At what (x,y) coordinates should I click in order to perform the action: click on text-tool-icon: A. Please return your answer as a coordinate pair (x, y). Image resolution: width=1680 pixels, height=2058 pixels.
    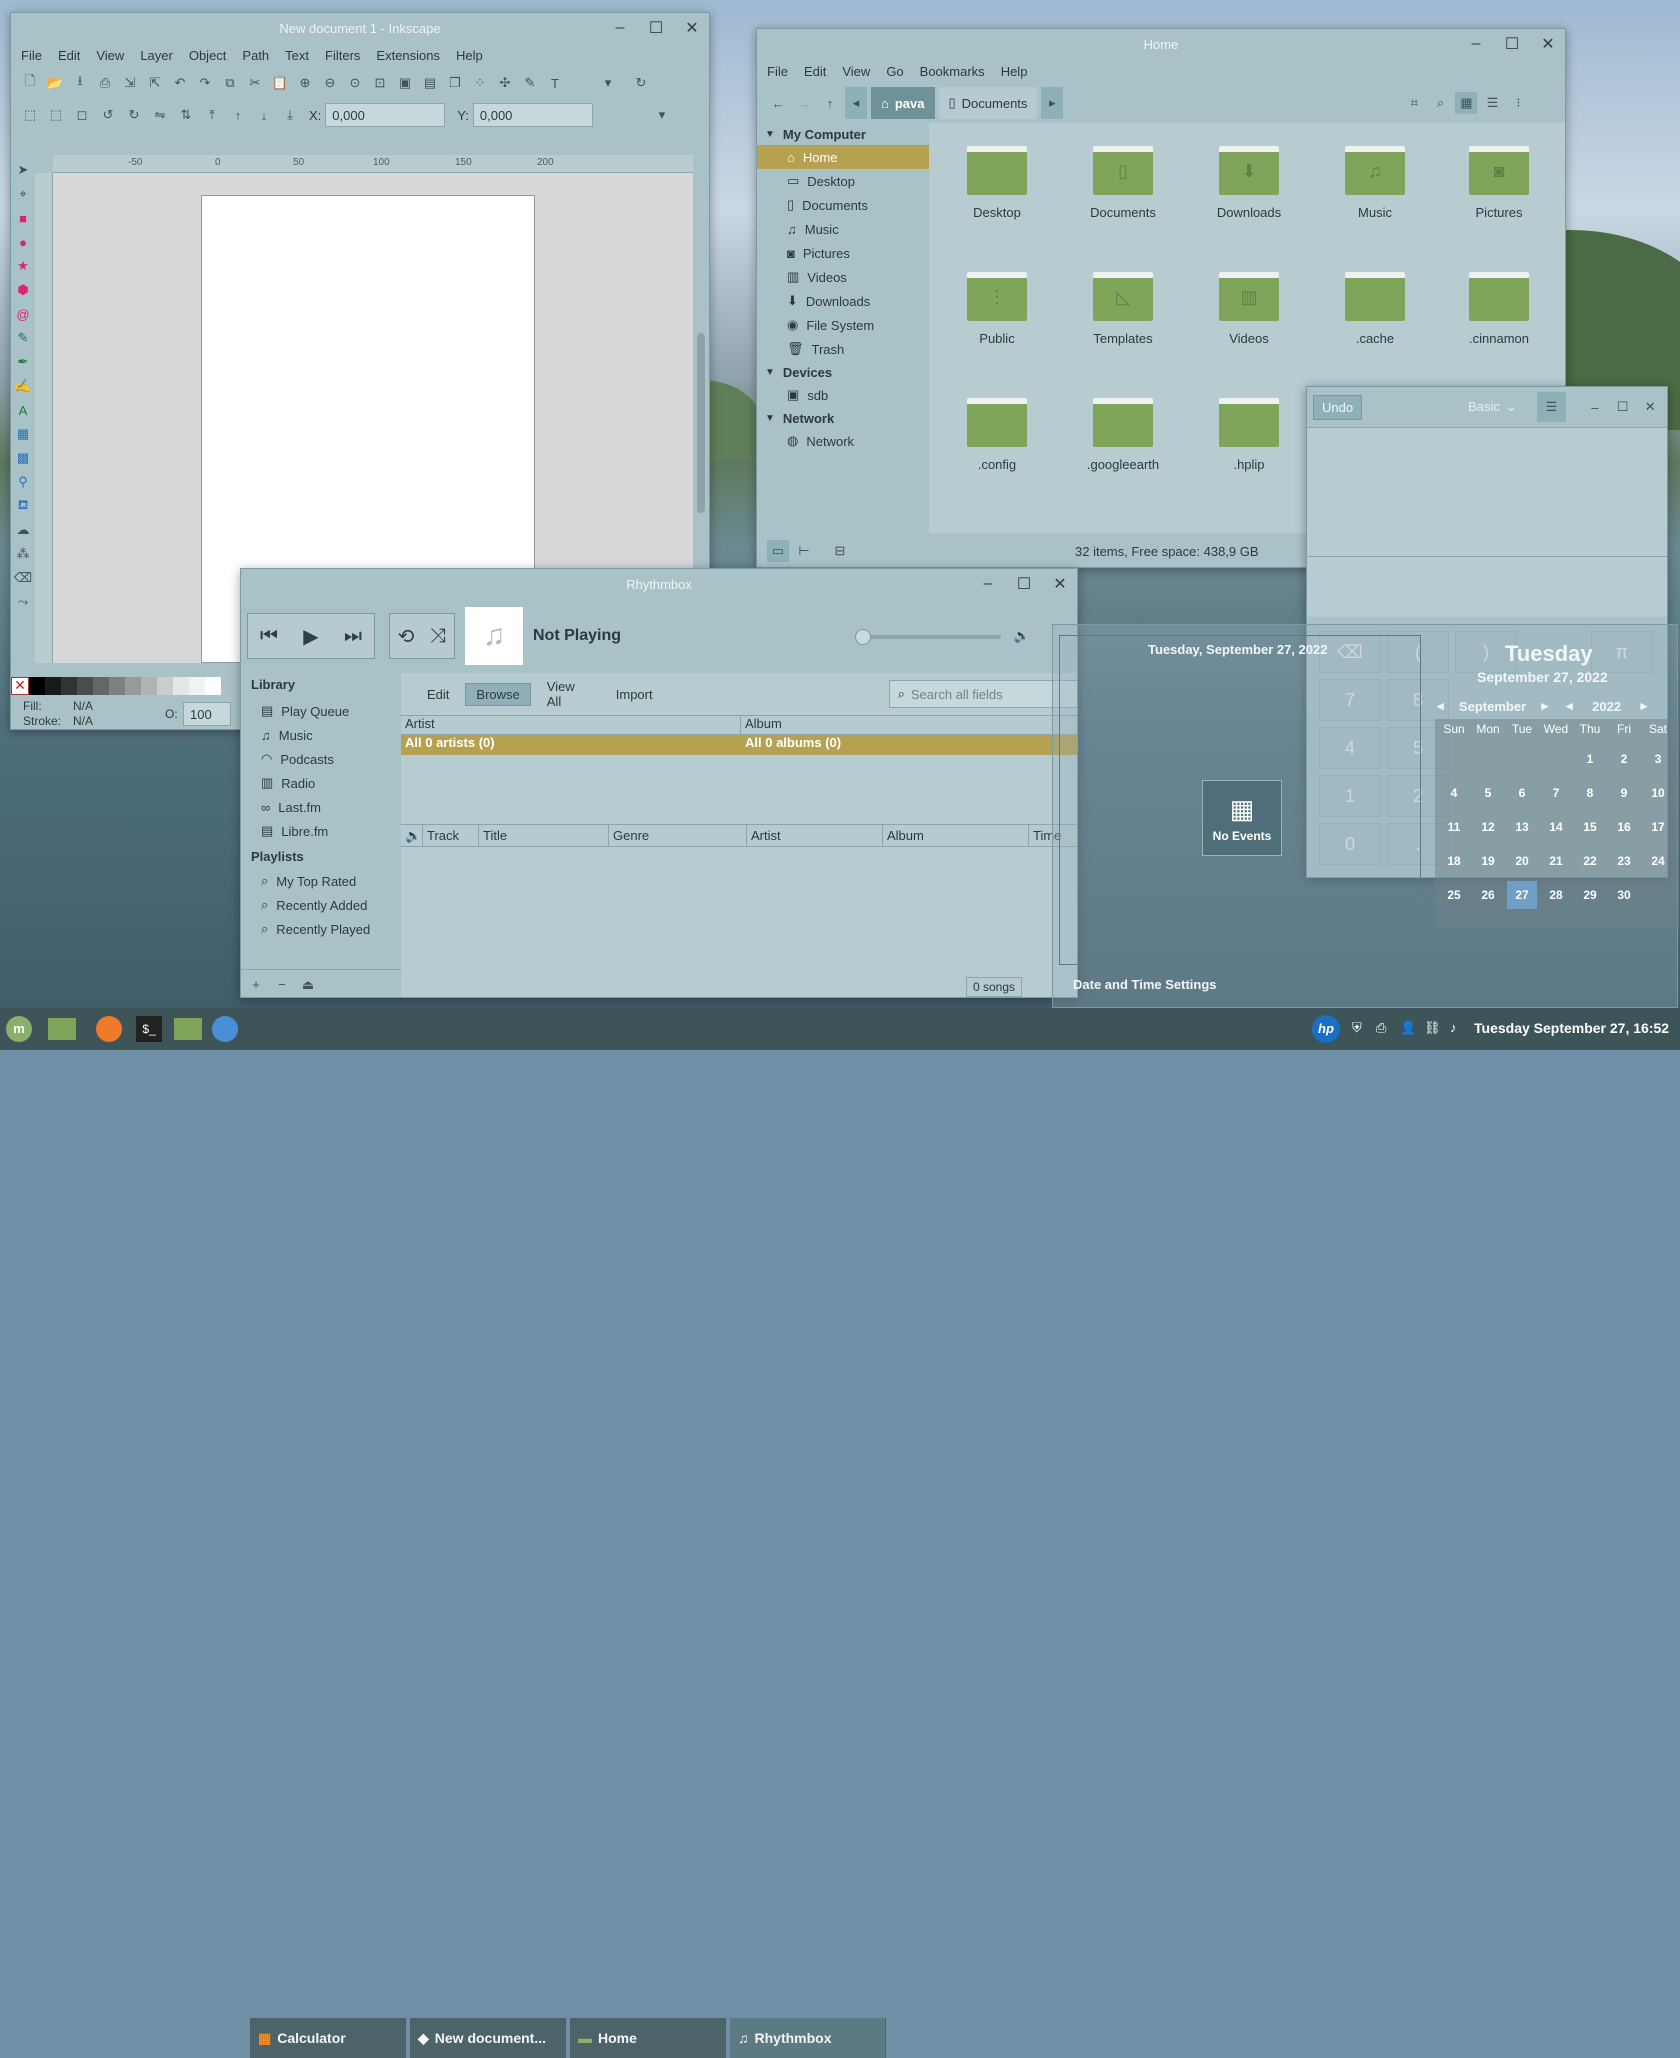
    Looking at the image, I should click on (23, 410).